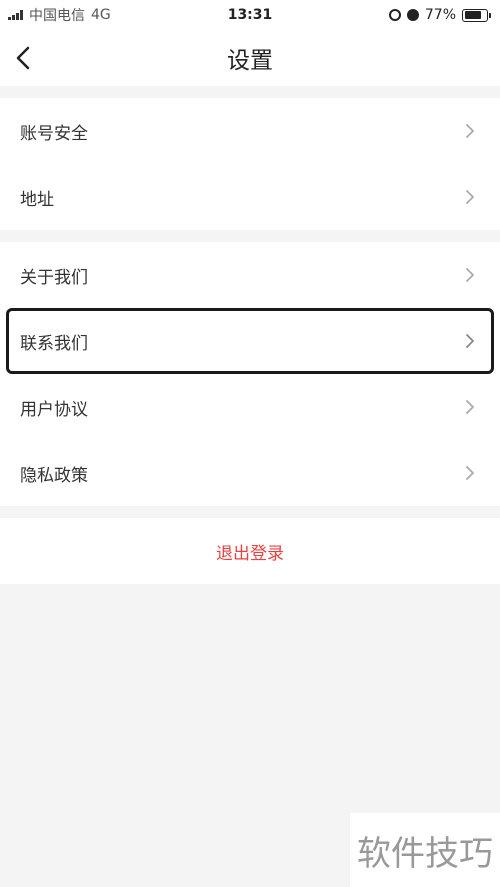  What do you see at coordinates (412, 15) in the screenshot?
I see `alarm-icon` at bounding box center [412, 15].